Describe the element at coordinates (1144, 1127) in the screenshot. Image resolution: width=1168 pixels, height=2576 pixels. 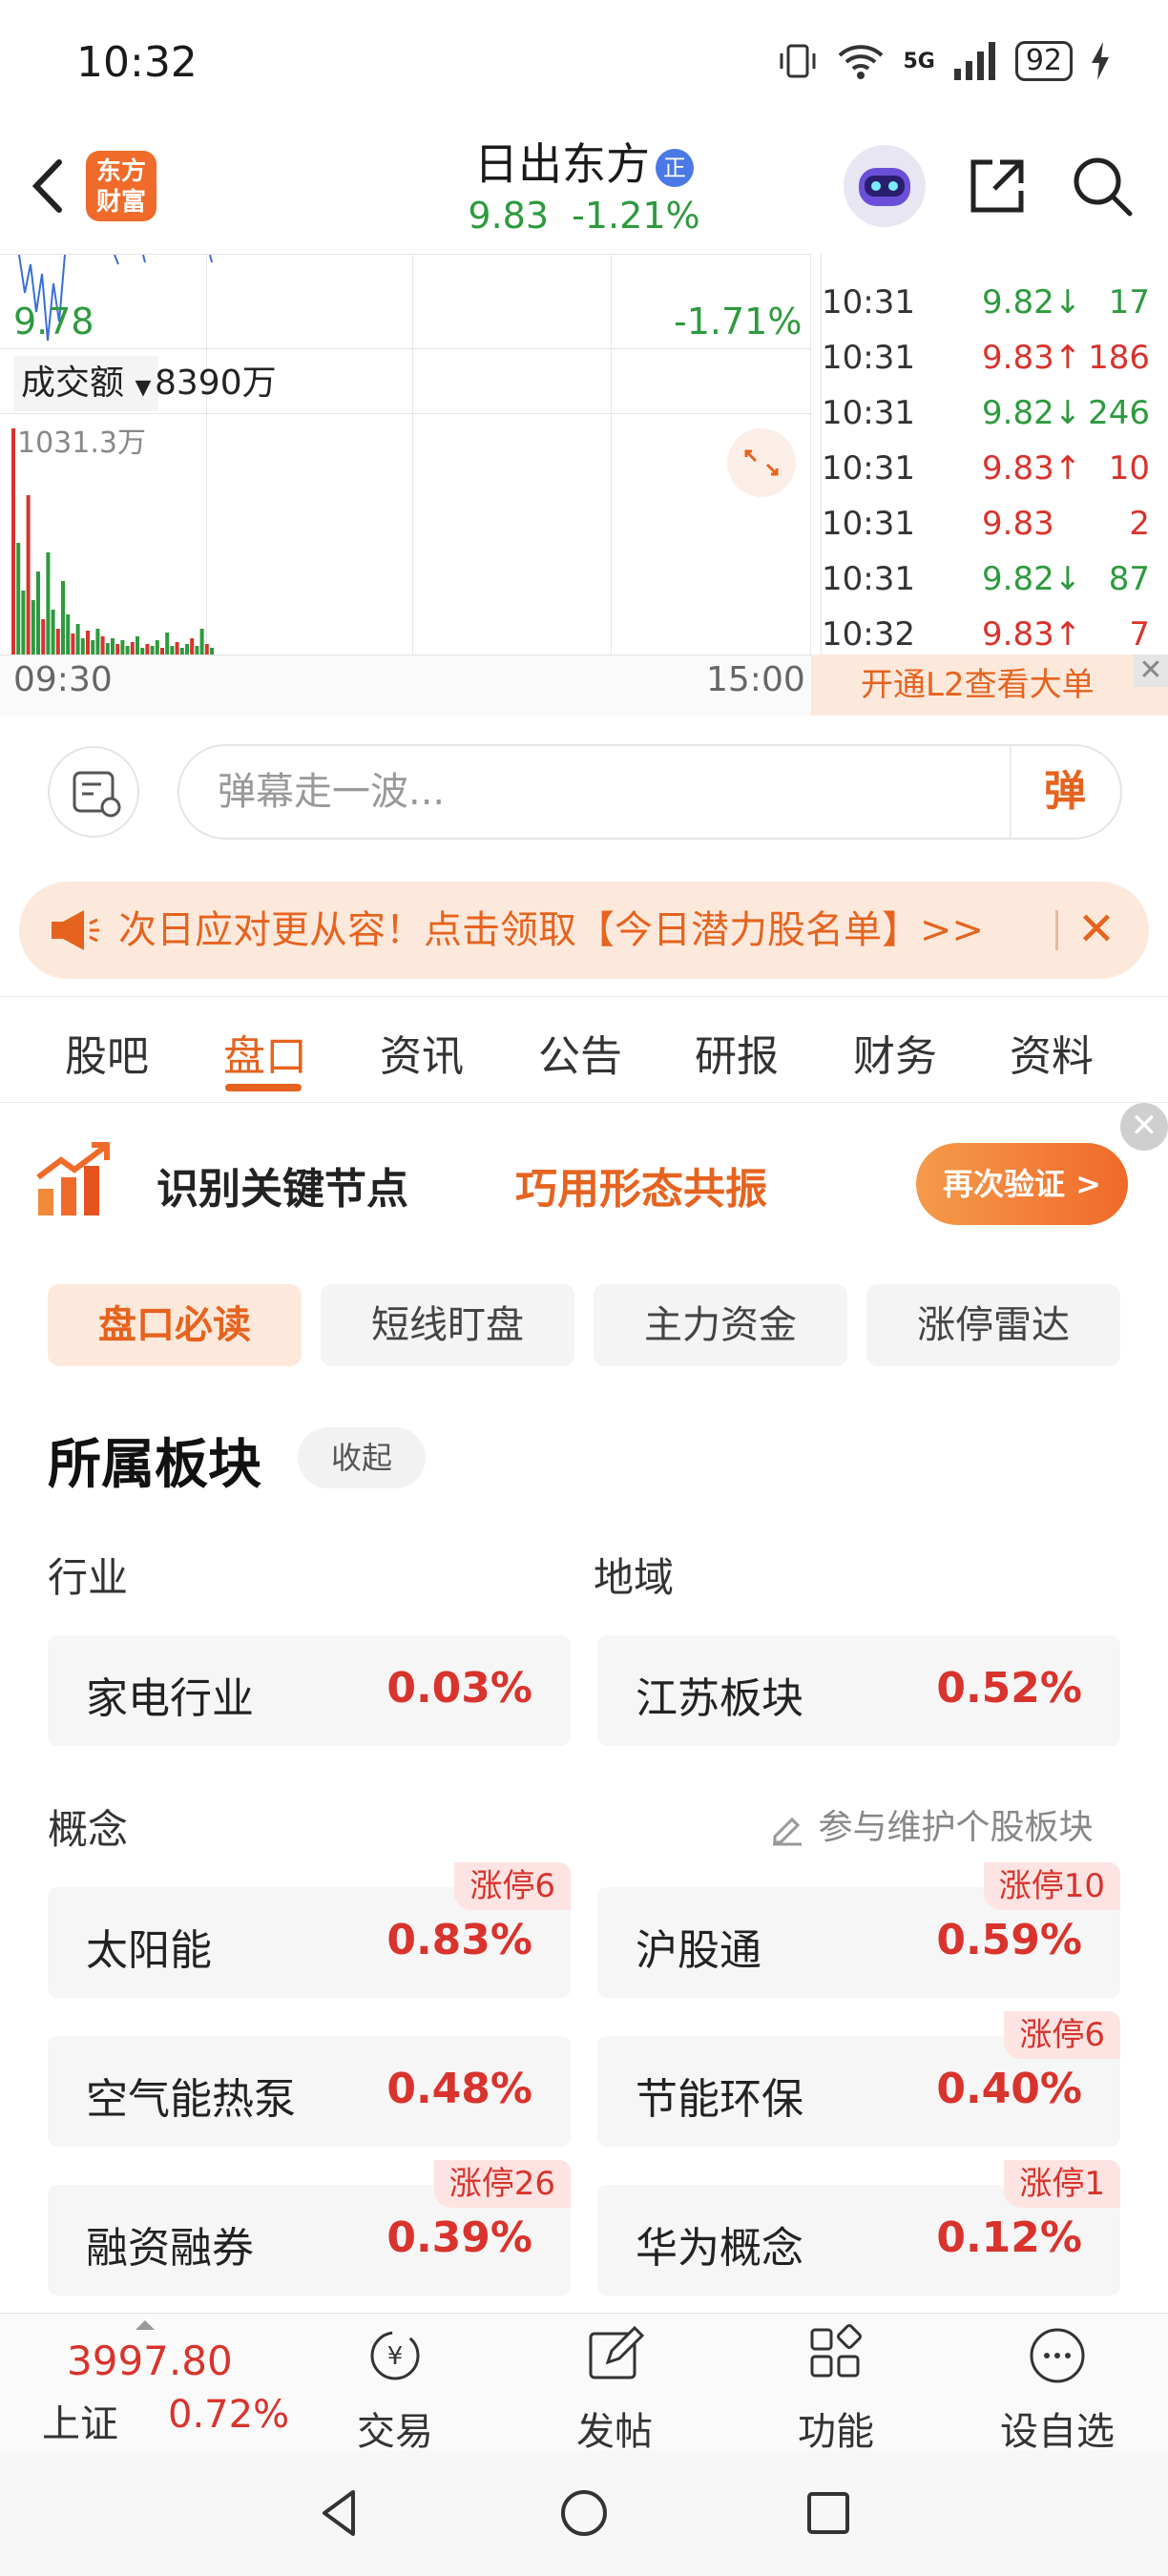
I see `ad-close-icon: ✕` at that location.